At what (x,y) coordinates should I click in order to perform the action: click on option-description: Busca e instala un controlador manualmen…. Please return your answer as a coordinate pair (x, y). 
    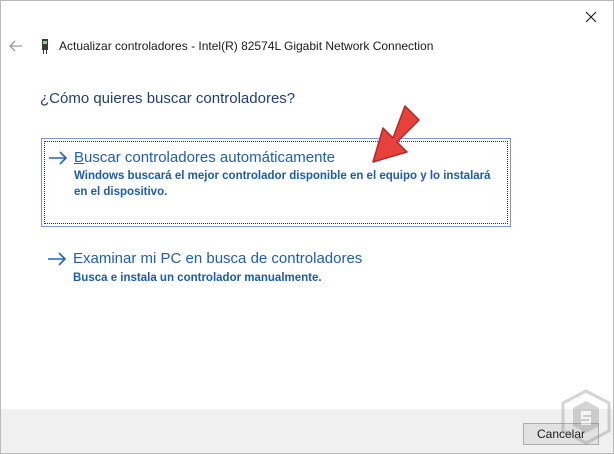
    Looking at the image, I should click on (197, 278).